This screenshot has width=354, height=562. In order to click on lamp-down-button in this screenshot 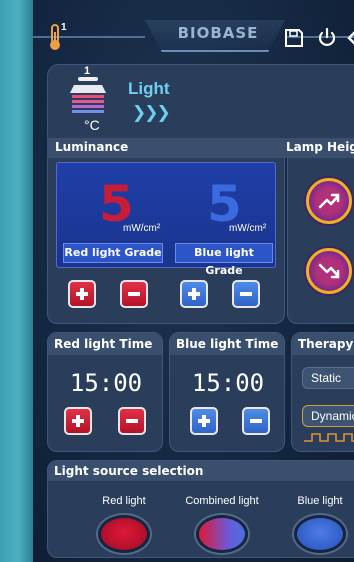, I will do `click(329, 271)`.